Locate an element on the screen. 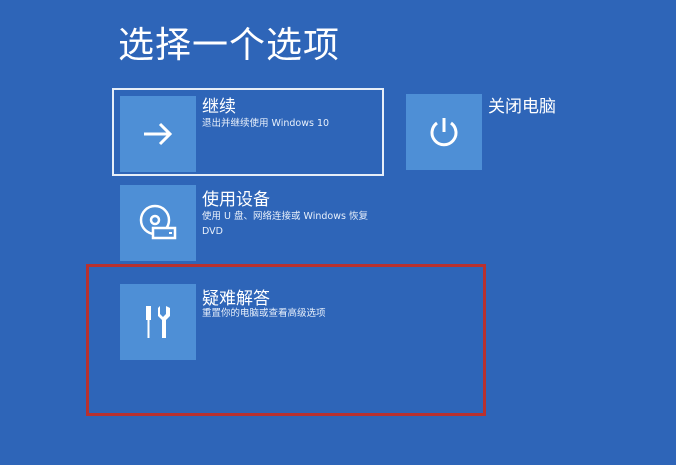 This screenshot has height=465, width=676. troubleshoot-icon-tile is located at coordinates (158, 322).